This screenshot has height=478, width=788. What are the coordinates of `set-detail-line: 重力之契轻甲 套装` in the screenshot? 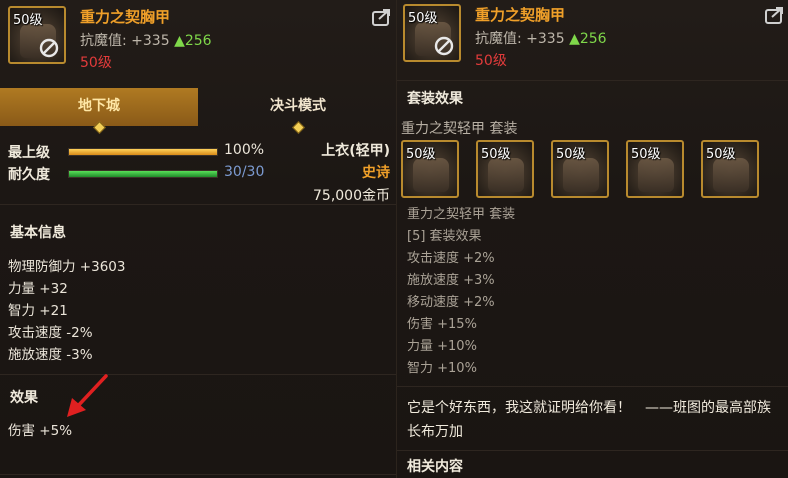 It's located at (461, 214).